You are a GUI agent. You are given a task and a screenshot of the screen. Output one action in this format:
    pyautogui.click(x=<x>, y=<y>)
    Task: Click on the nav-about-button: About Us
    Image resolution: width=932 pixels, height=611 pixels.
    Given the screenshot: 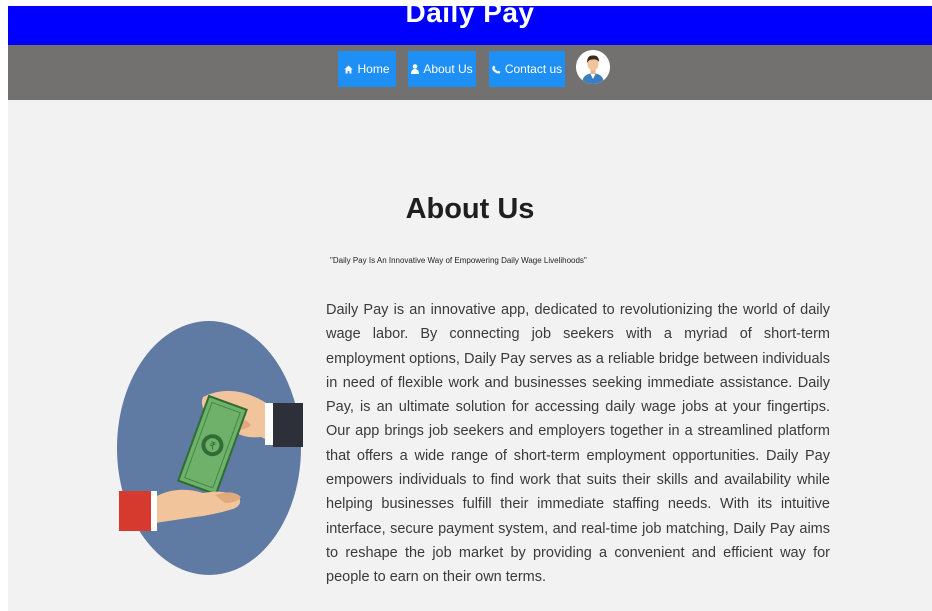 What is the action you would take?
    pyautogui.click(x=442, y=69)
    